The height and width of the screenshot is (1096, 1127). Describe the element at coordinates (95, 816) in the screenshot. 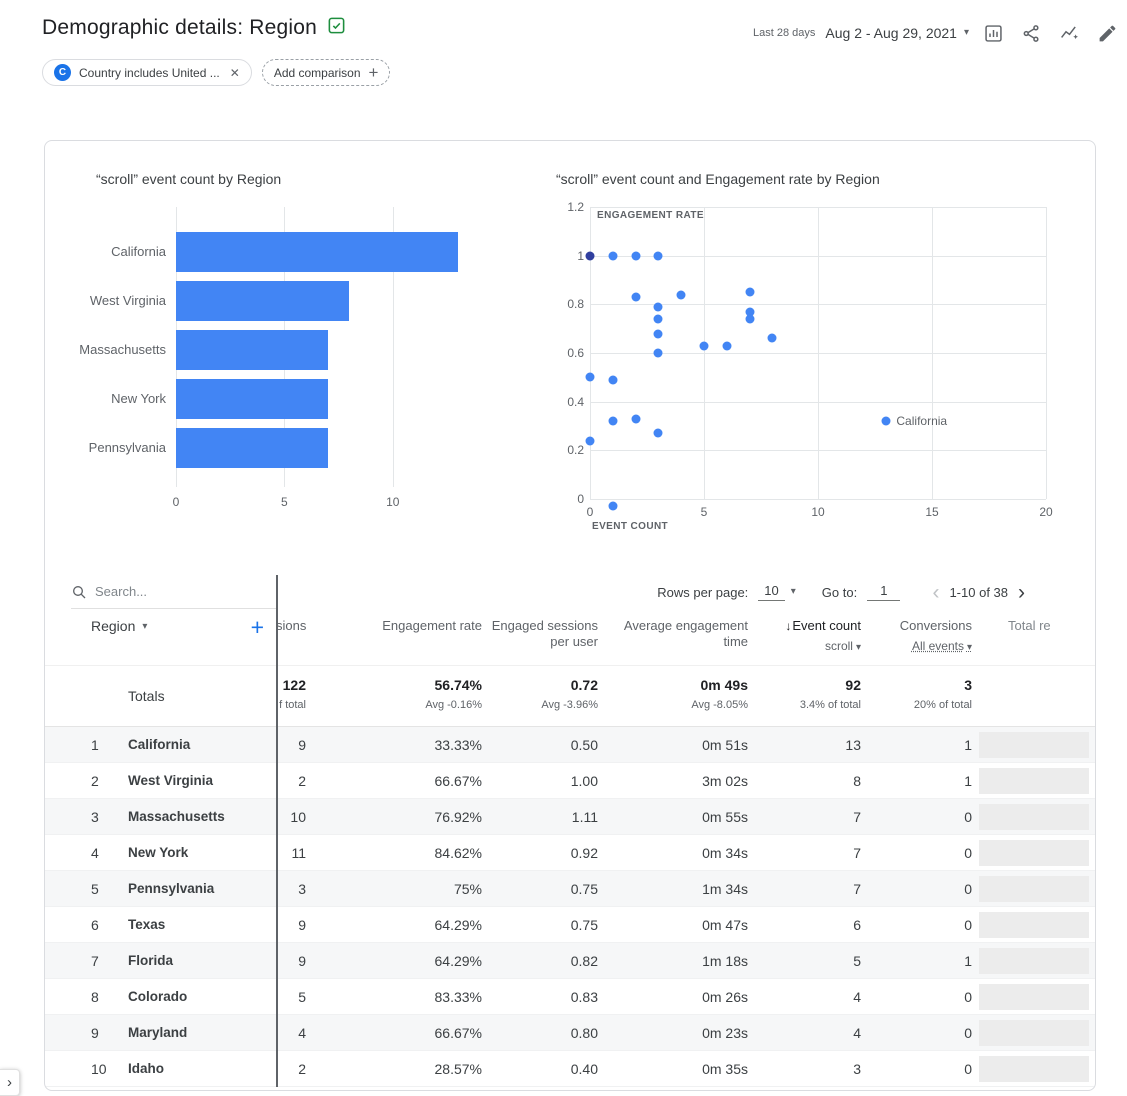

I see `row-index: 3` at that location.